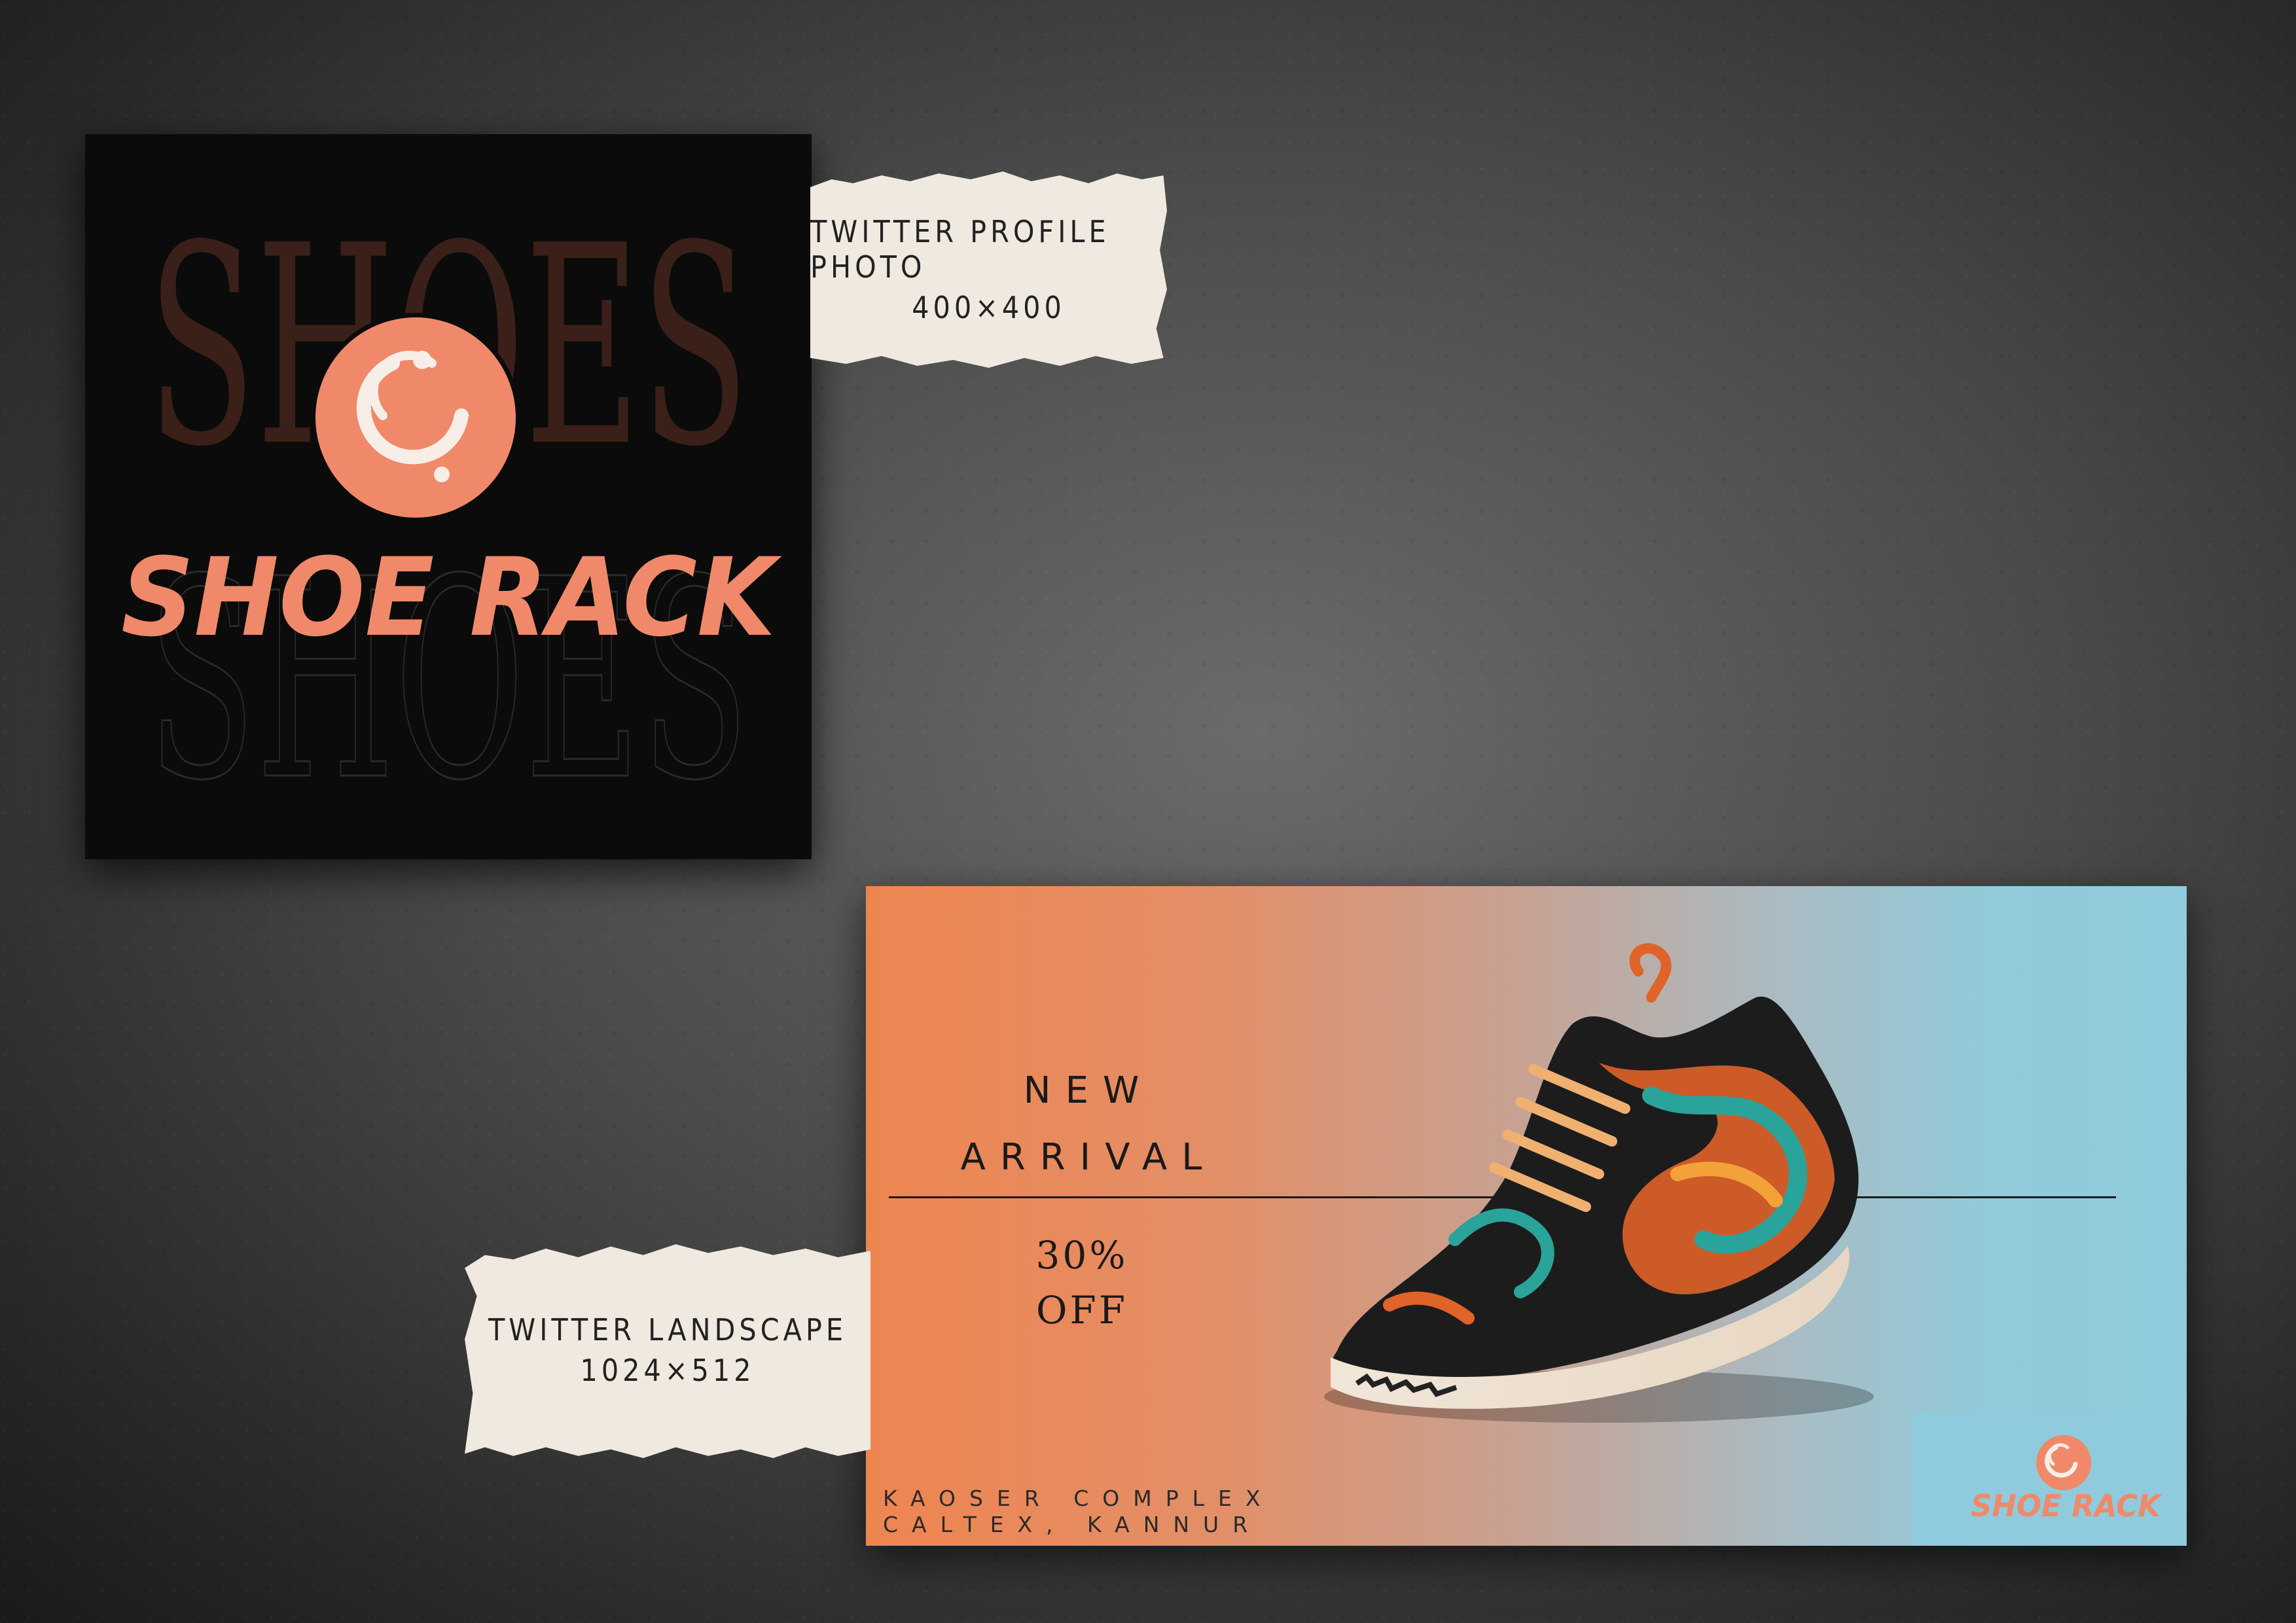  I want to click on profile-size-label: TWITTER PROFILE PHOTO 400×400, so click(988, 269).